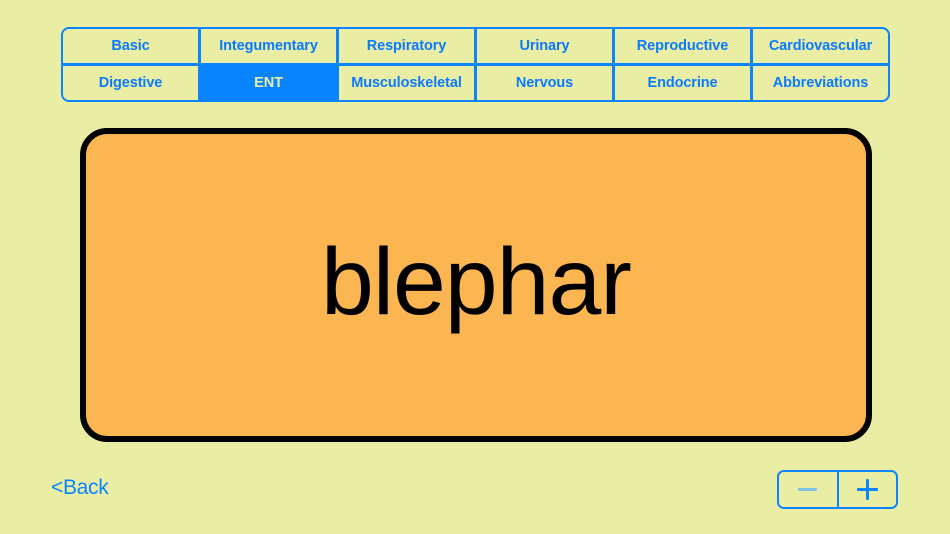 This screenshot has height=534, width=950. I want to click on back-link: <Back, so click(80, 488).